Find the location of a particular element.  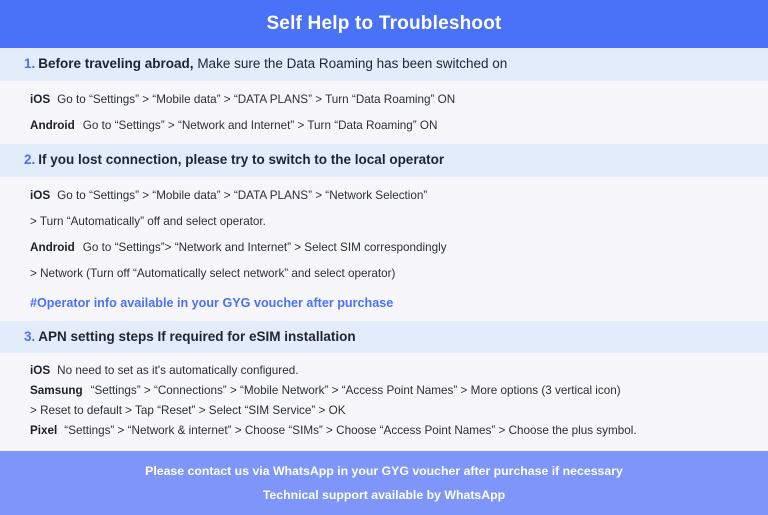

page-header: Self Help to Troubleshoot is located at coordinates (384, 24).